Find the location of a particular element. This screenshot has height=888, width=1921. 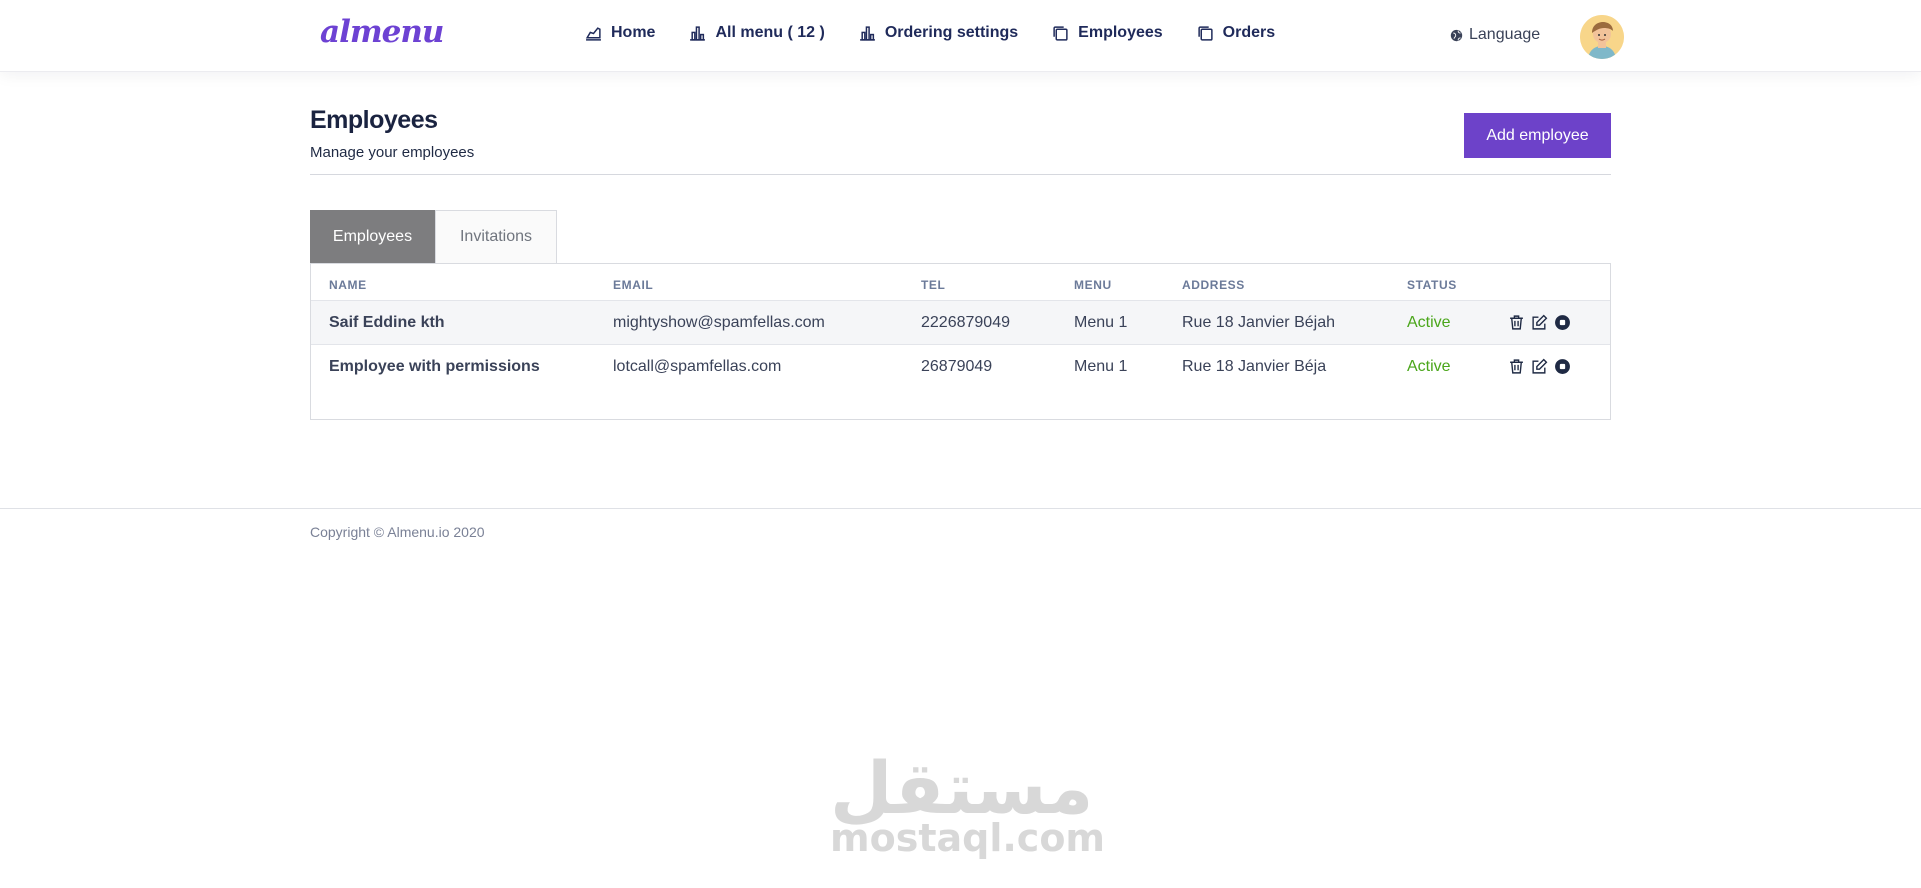

column-header-tel: TEL is located at coordinates (933, 285).